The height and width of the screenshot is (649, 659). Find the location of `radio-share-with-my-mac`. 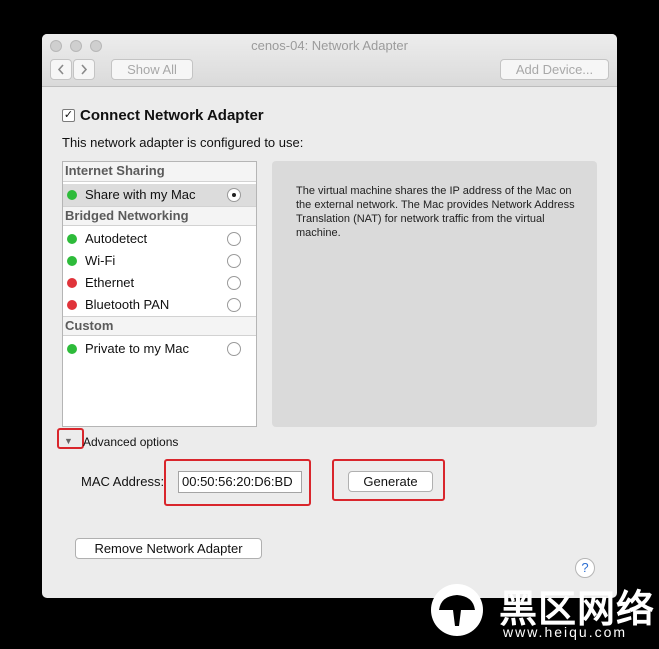

radio-share-with-my-mac is located at coordinates (234, 195).